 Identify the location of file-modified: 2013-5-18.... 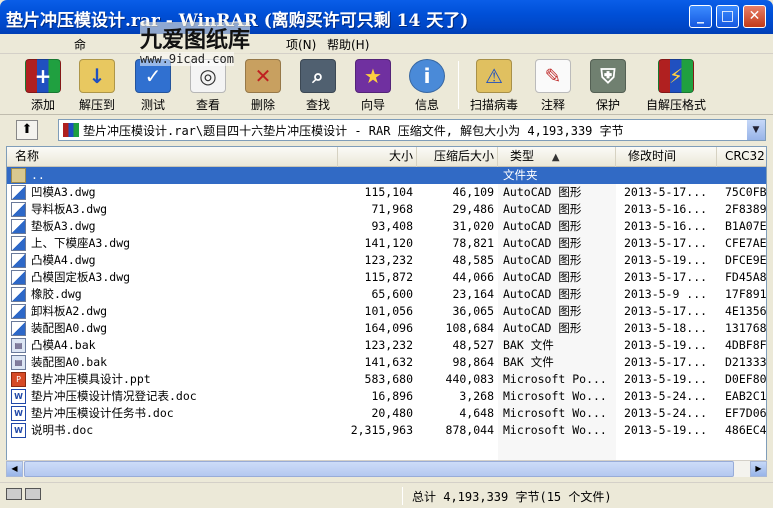
(666, 328).